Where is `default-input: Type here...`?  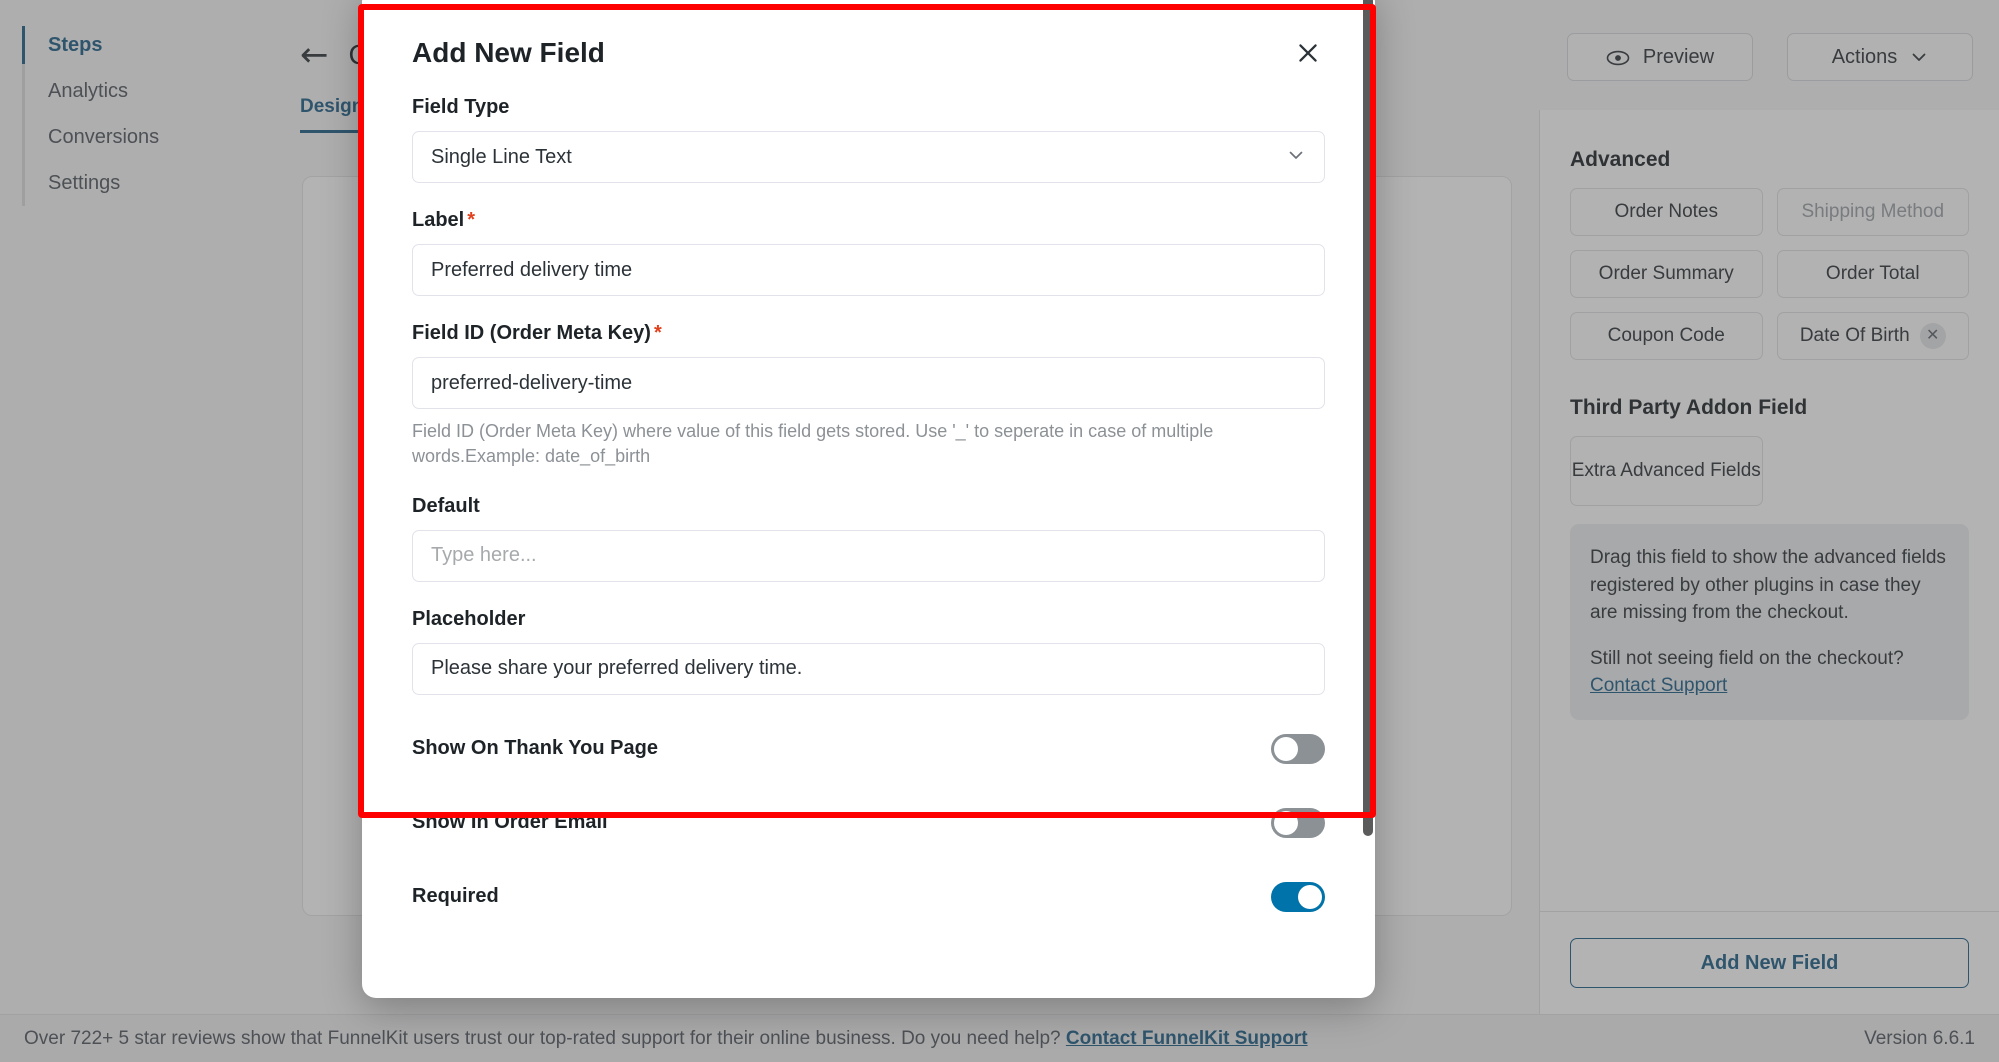
default-input: Type here... is located at coordinates (868, 555).